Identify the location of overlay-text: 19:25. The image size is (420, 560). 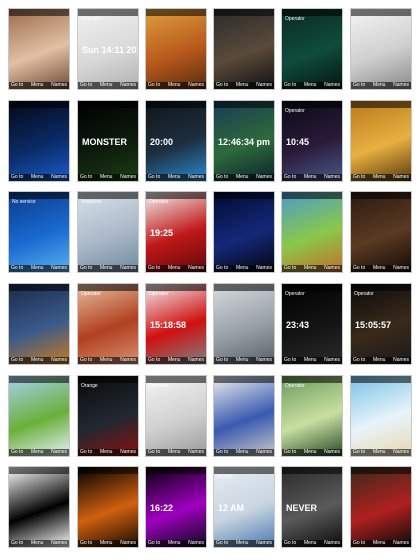
(162, 233).